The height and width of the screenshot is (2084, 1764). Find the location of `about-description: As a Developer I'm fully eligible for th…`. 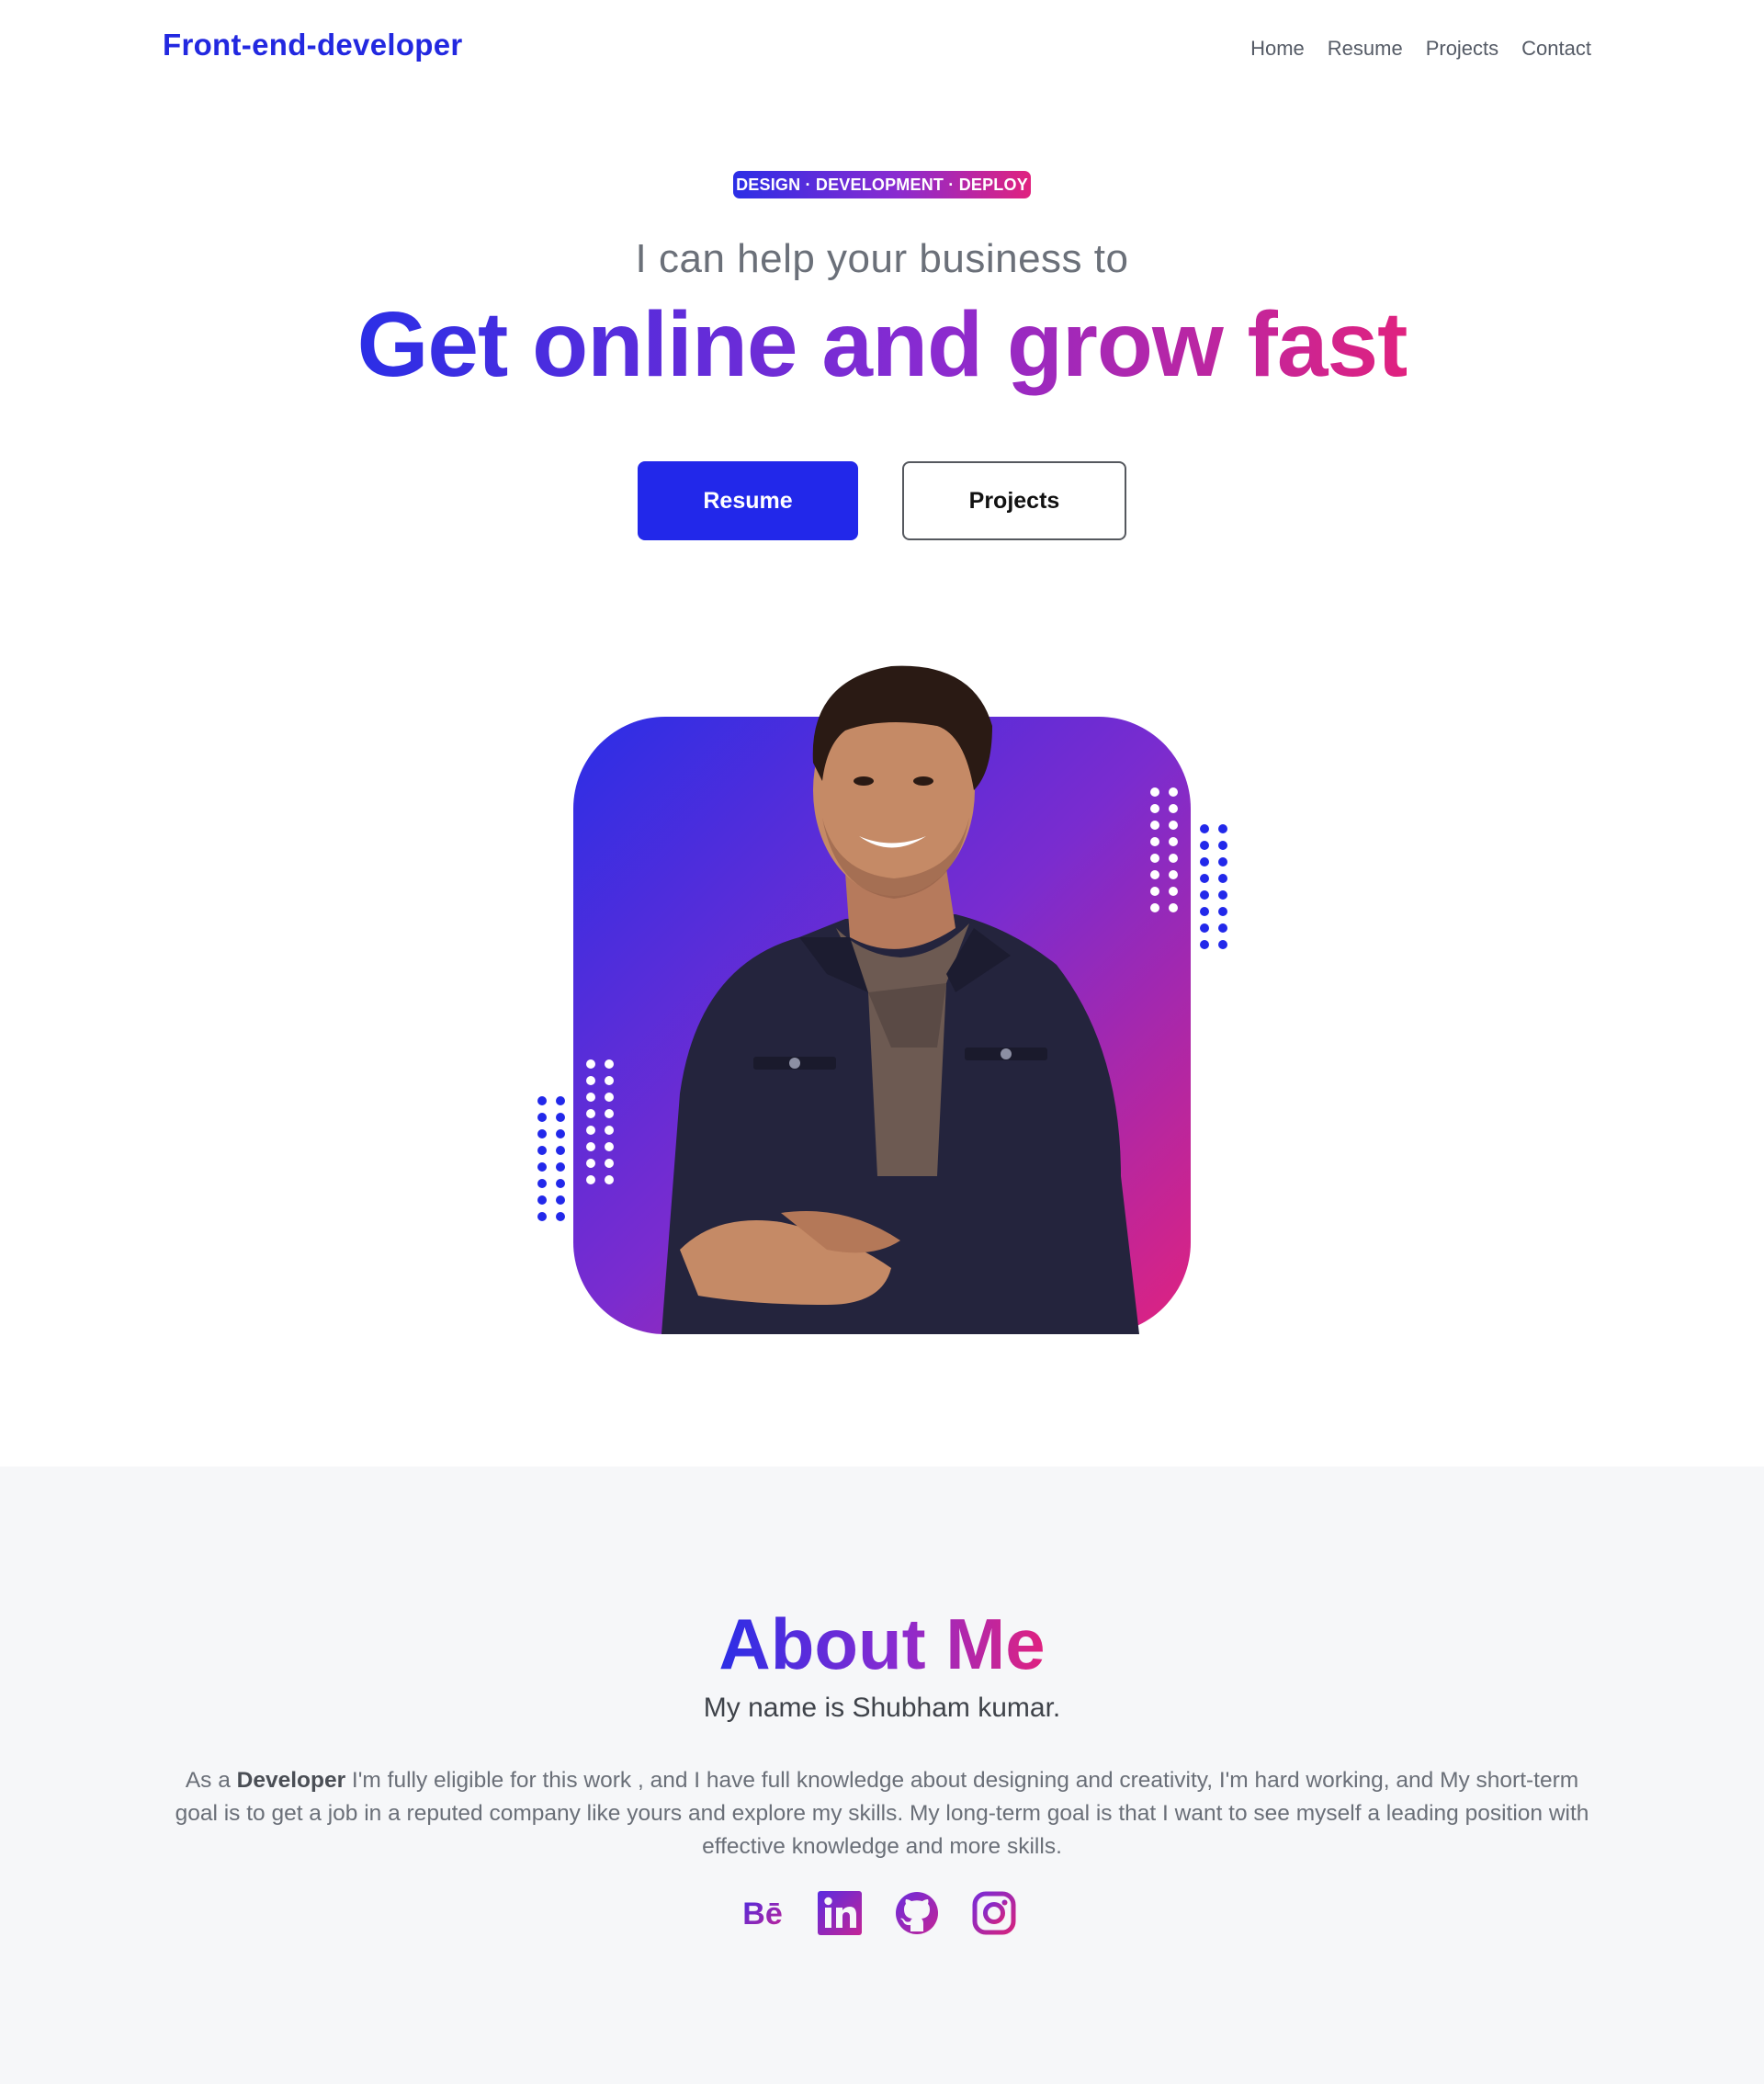

about-description: As a Developer I'm fully eligible for th… is located at coordinates (882, 1813).